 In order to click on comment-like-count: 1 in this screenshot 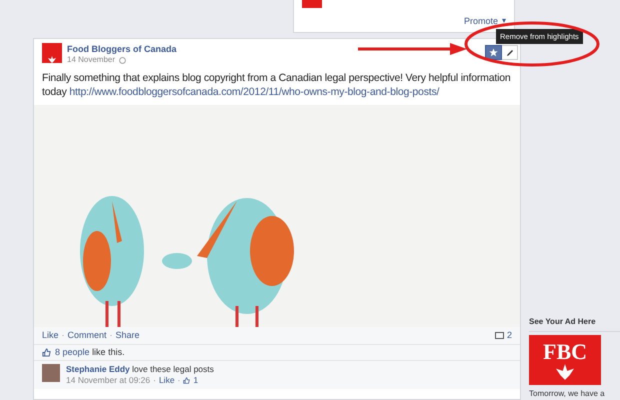, I will do `click(195, 380)`.